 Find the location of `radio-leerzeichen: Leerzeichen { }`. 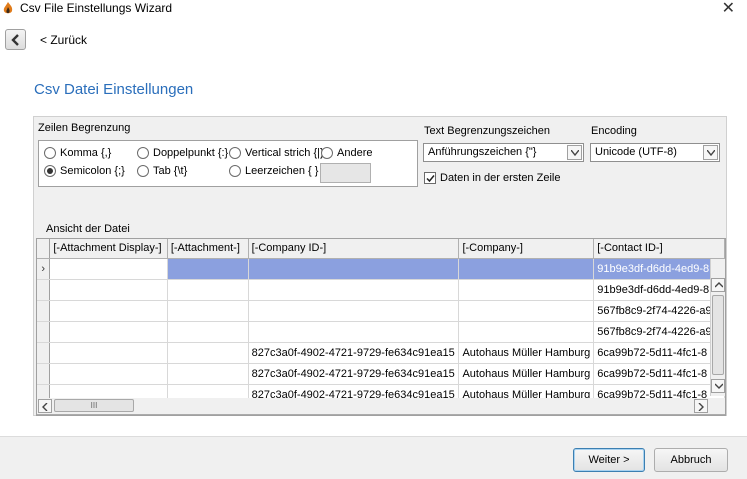

radio-leerzeichen: Leerzeichen { } is located at coordinates (273, 171).